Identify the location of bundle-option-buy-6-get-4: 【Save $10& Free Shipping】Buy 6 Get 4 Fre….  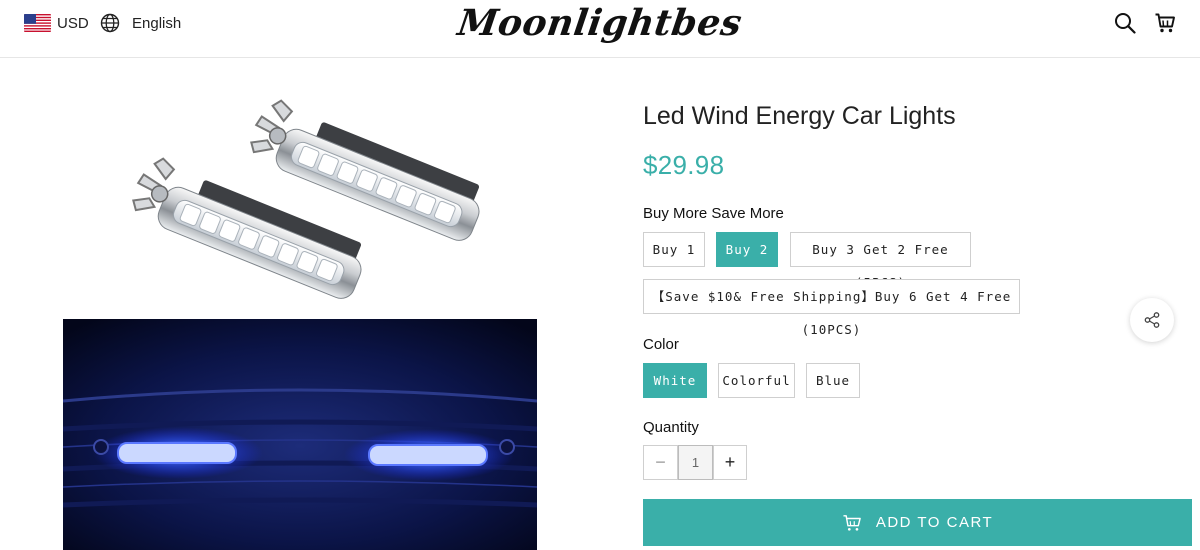
(831, 308).